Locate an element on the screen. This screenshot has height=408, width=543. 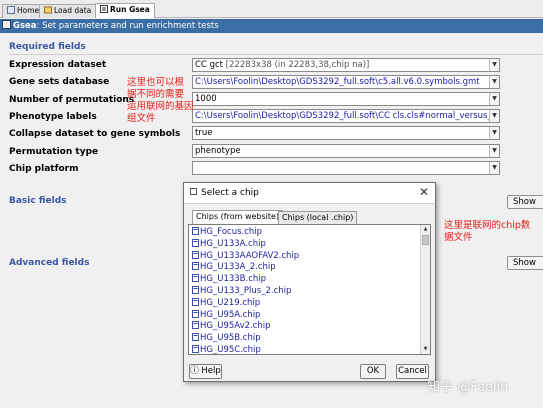
collapse-dataset-label: Collapse dataset to gene symbols is located at coordinates (95, 134).